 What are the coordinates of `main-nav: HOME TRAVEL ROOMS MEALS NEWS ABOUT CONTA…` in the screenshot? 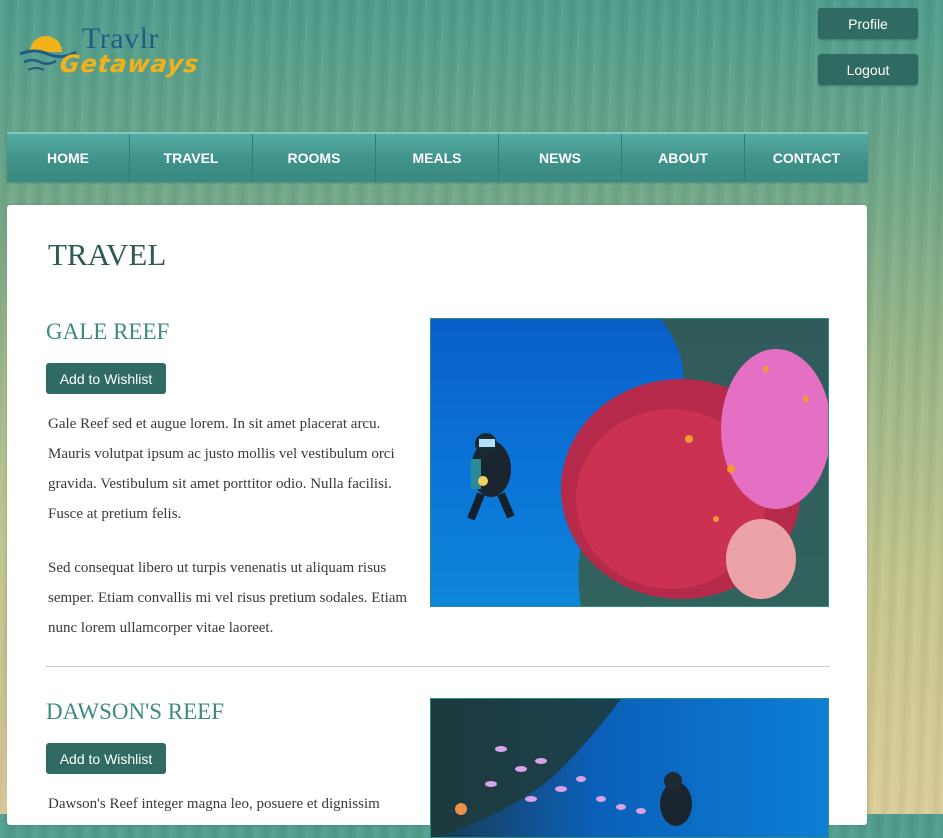 It's located at (437, 157).